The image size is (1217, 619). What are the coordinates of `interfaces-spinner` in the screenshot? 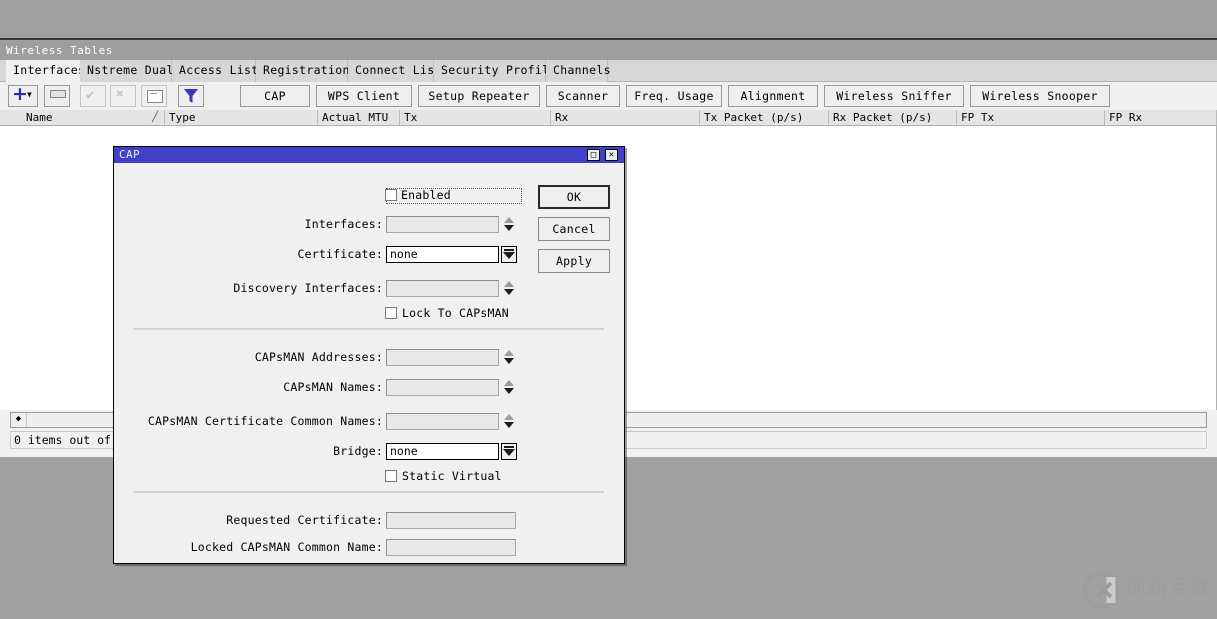 It's located at (508, 224).